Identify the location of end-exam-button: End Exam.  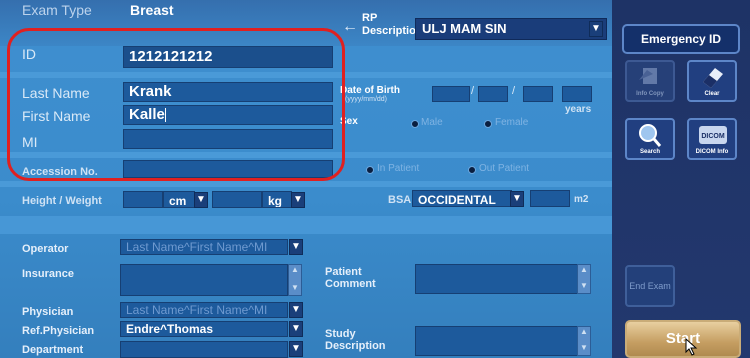
(650, 286).